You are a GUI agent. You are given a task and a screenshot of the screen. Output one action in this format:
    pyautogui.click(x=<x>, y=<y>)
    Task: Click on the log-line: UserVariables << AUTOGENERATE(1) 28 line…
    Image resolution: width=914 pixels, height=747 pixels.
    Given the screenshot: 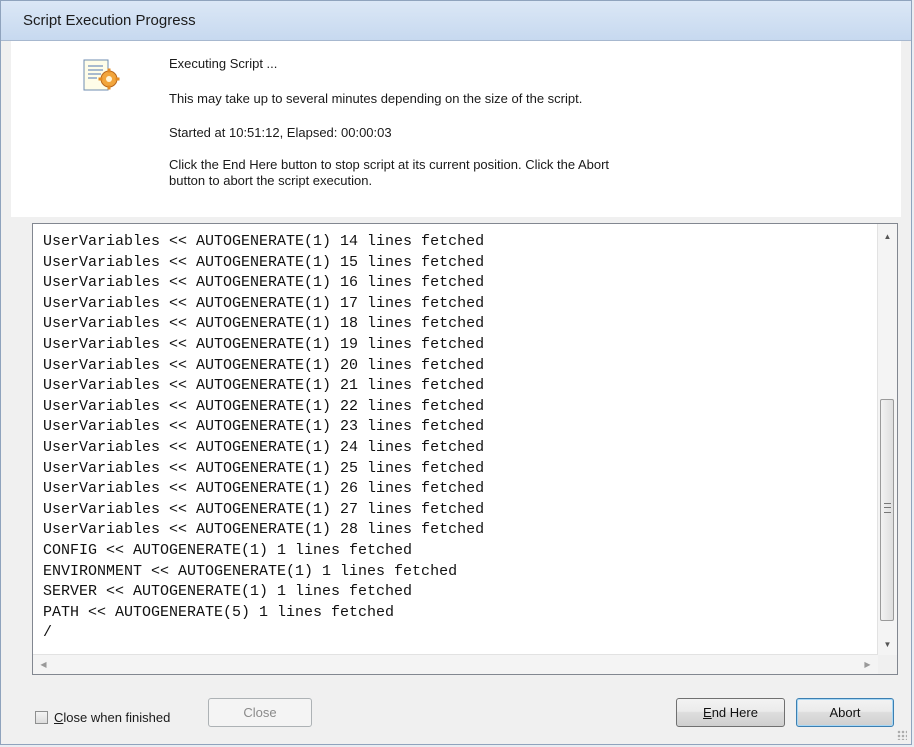 What is the action you would take?
    pyautogui.click(x=264, y=530)
    